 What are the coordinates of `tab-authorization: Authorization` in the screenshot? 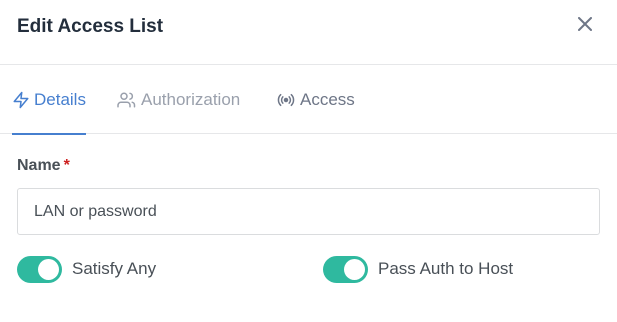 It's located at (178, 99).